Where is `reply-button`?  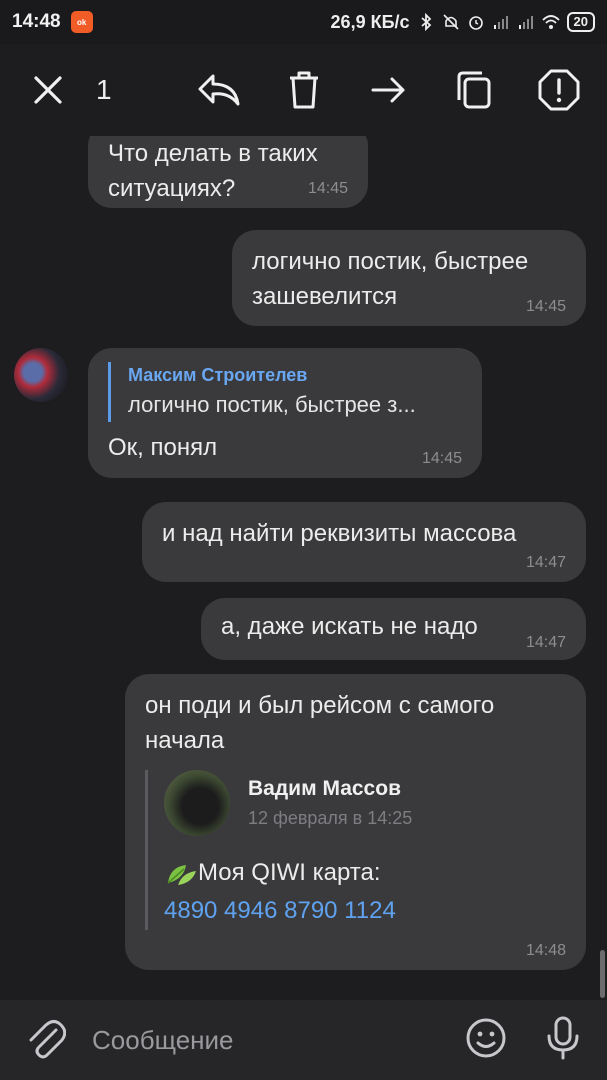
reply-button is located at coordinates (219, 90).